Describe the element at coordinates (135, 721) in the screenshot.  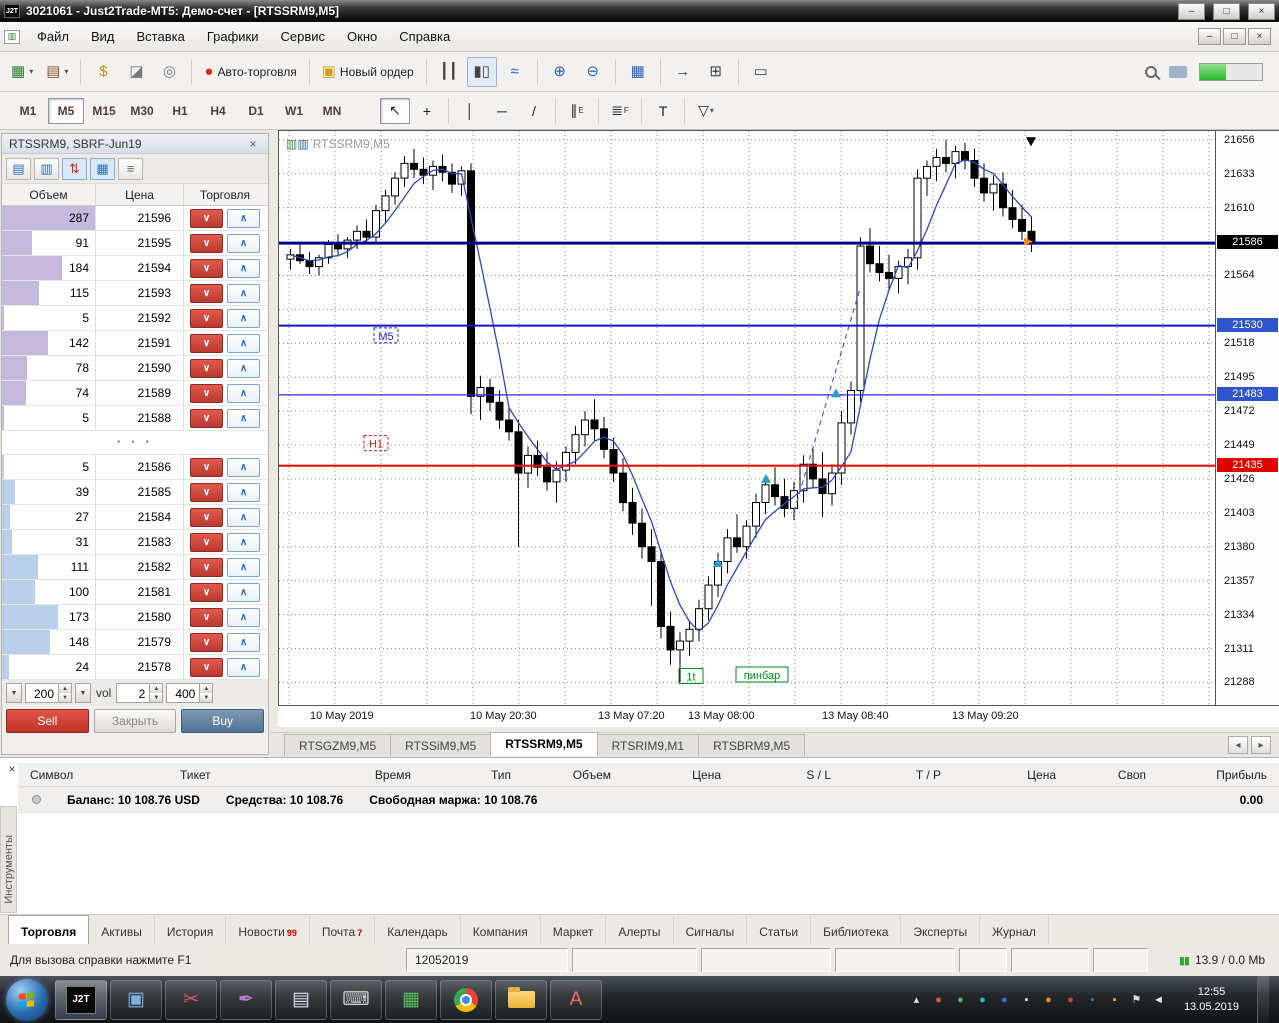
I see `close-position-button: Закрыть` at that location.